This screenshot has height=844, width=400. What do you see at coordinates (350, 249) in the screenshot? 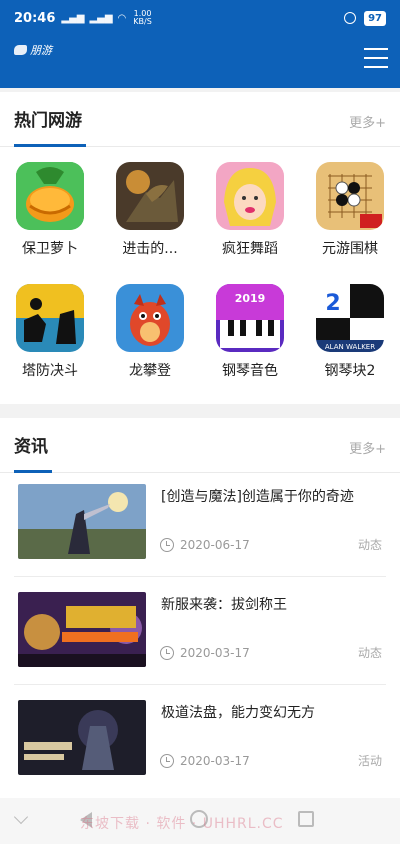
I see `game-name: 元游围棋` at bounding box center [350, 249].